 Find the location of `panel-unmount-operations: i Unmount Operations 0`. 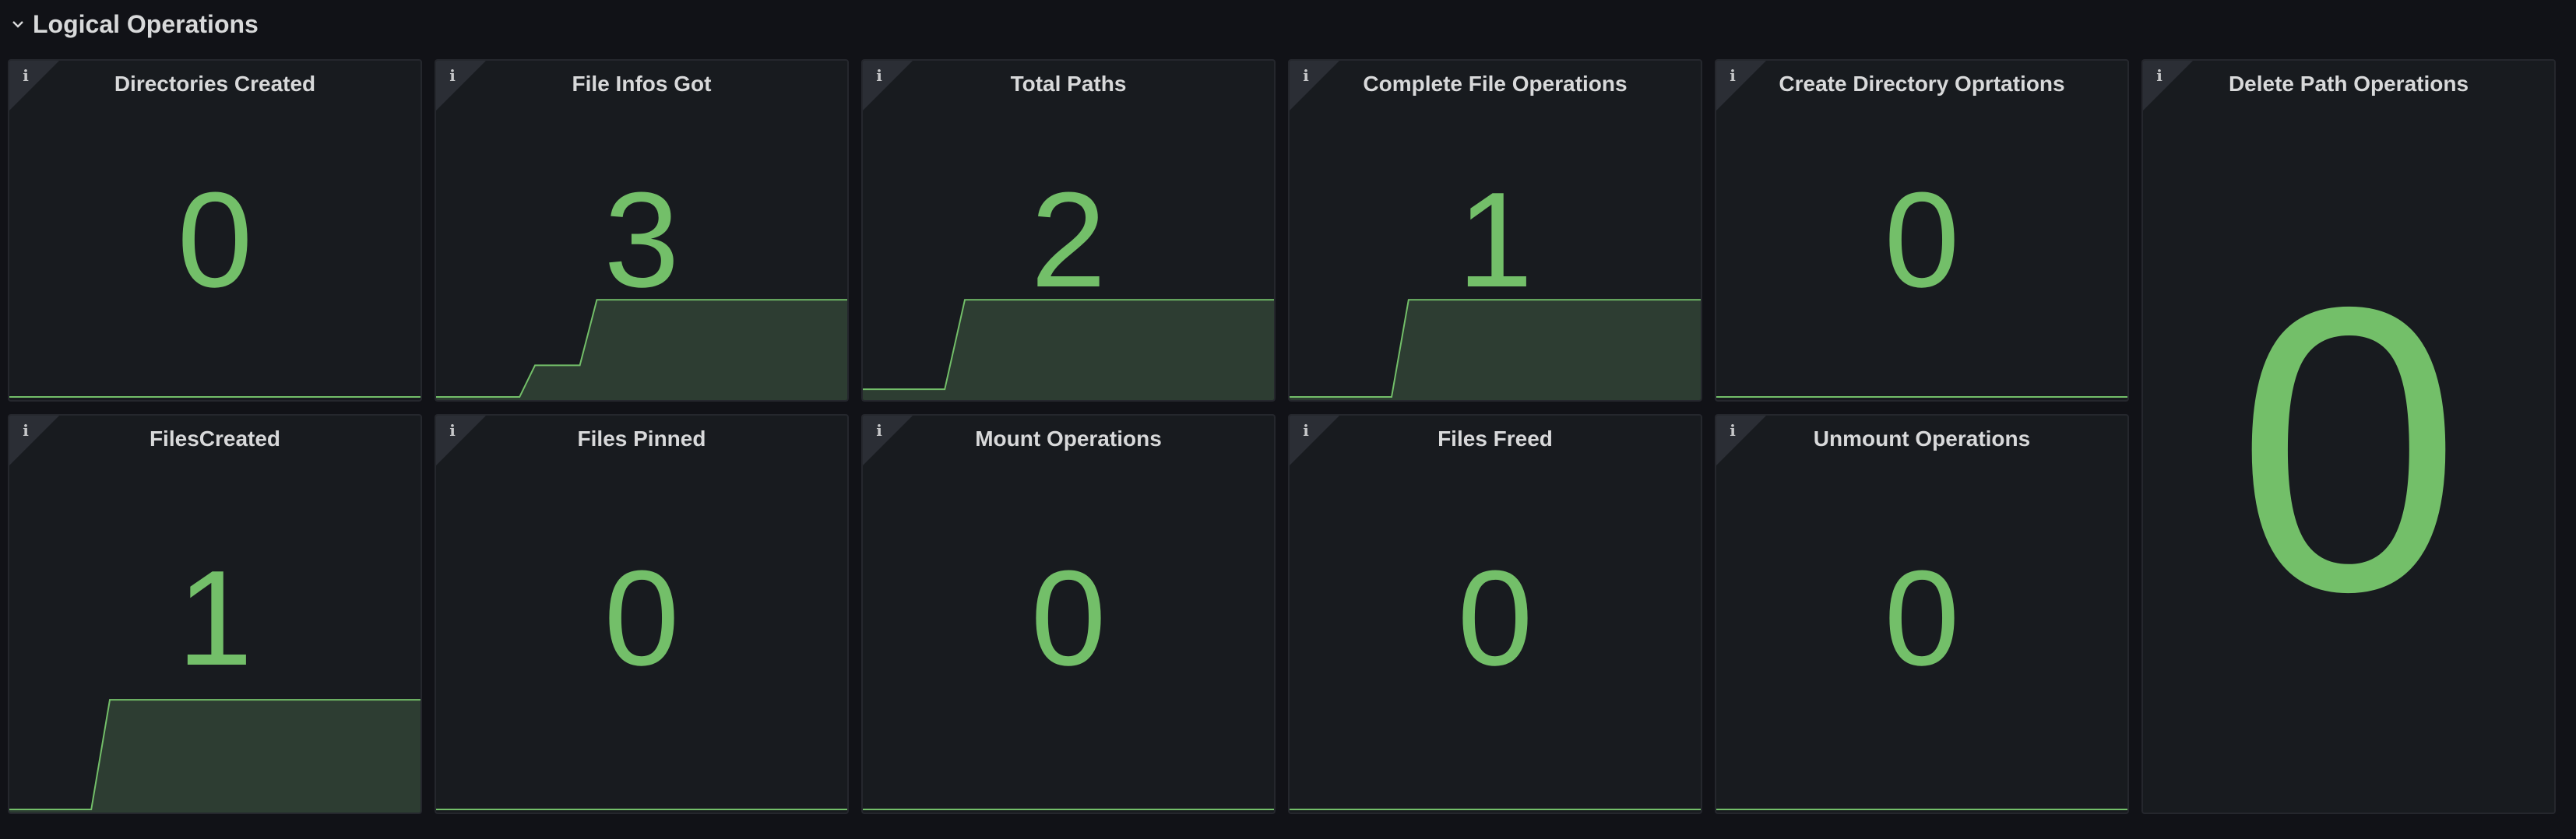

panel-unmount-operations: i Unmount Operations 0 is located at coordinates (1922, 614).